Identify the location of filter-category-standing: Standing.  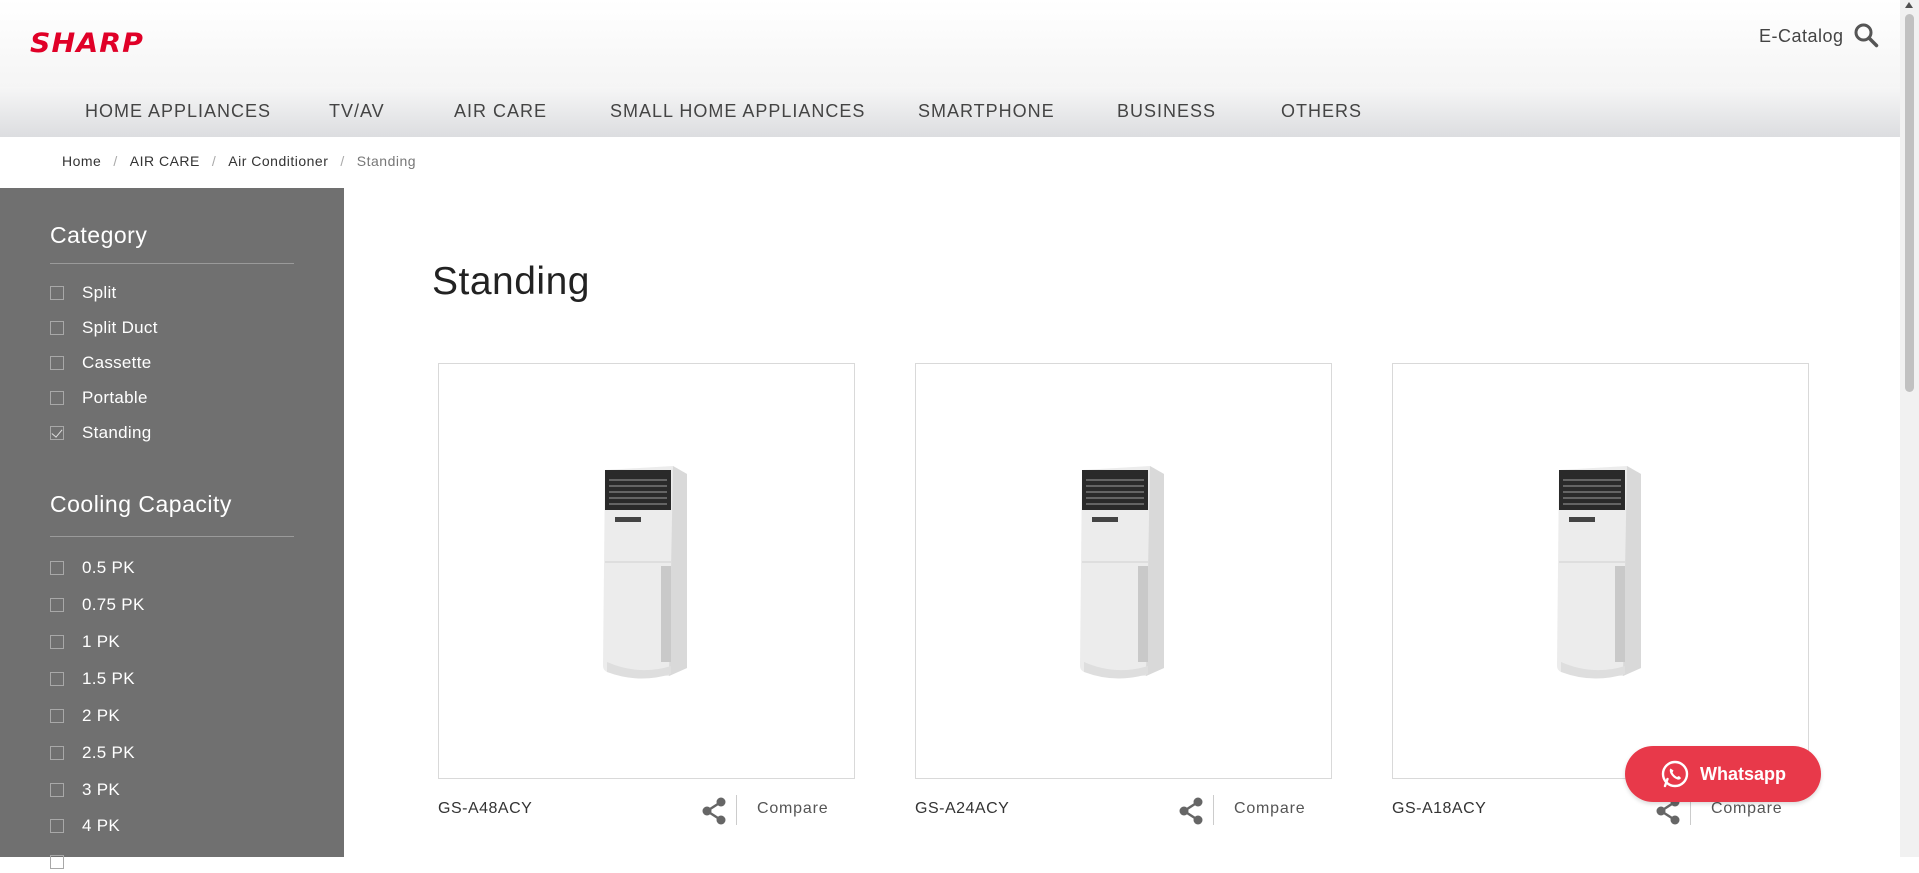
(101, 433).